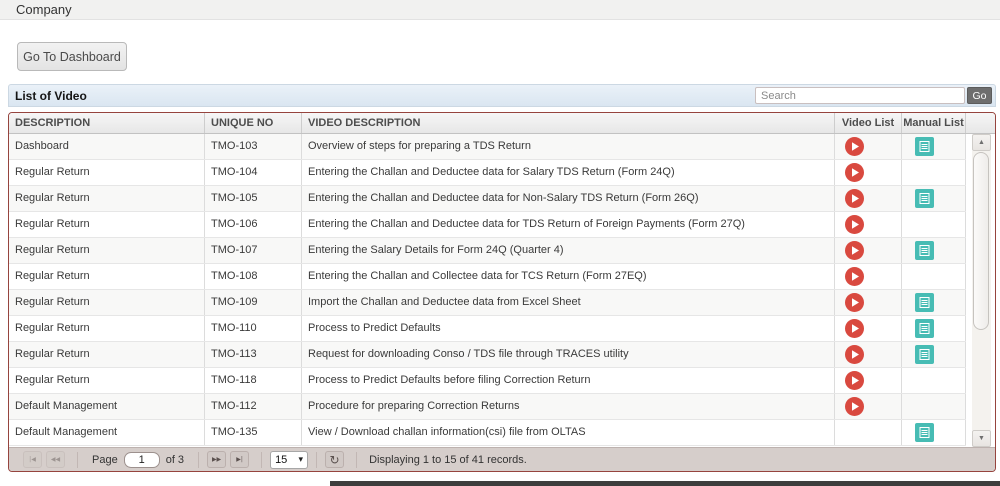  What do you see at coordinates (301, 459) in the screenshot?
I see `chevron-down-icon: ▾` at bounding box center [301, 459].